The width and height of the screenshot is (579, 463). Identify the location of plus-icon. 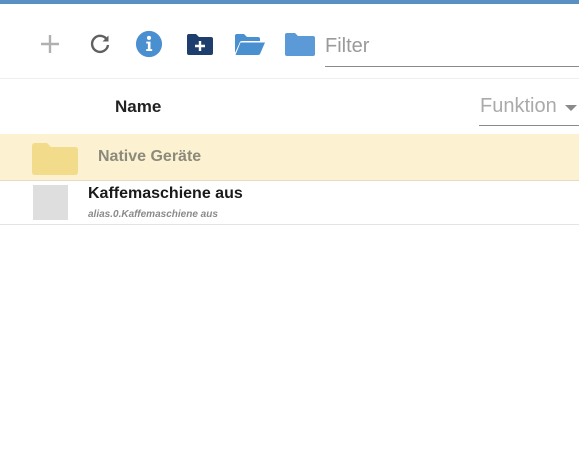
(50, 44).